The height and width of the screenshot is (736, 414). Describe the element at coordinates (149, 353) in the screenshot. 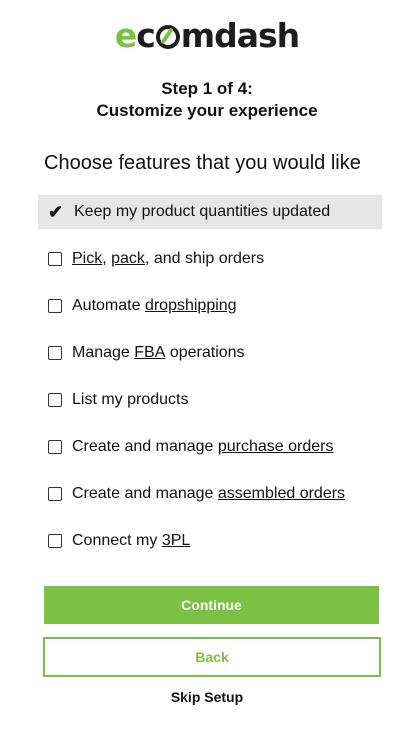

I see `link-fba: FBA` at that location.